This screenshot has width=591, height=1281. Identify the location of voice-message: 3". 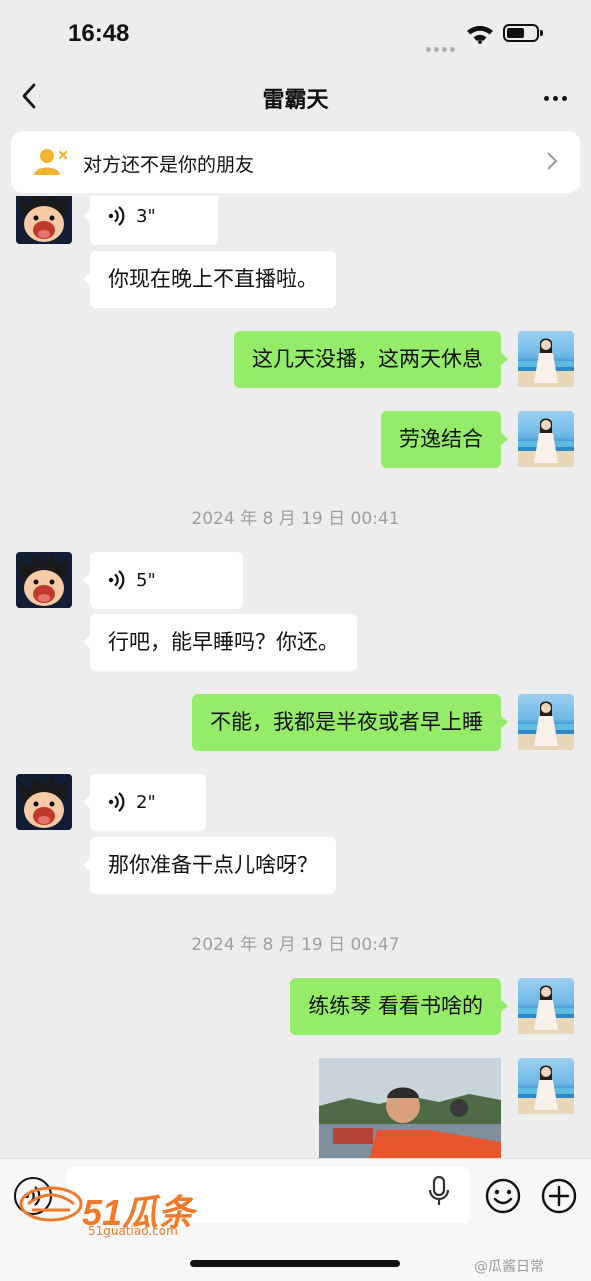
(150, 220).